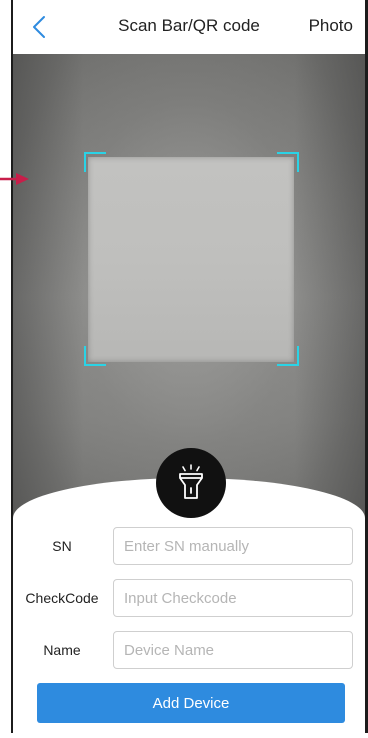  Describe the element at coordinates (14, 179) in the screenshot. I see `arrow-right-icon` at that location.